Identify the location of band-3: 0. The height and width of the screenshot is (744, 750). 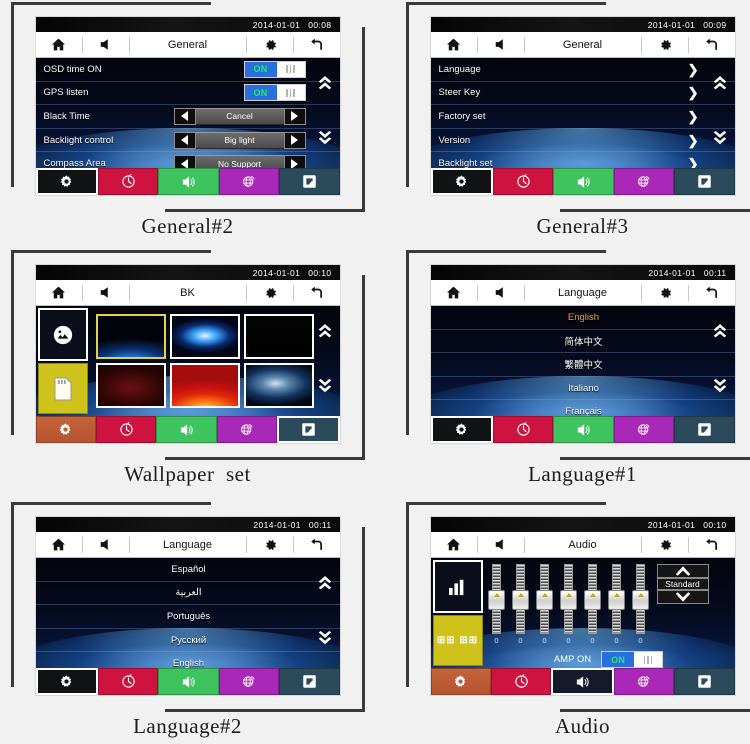
(545, 604).